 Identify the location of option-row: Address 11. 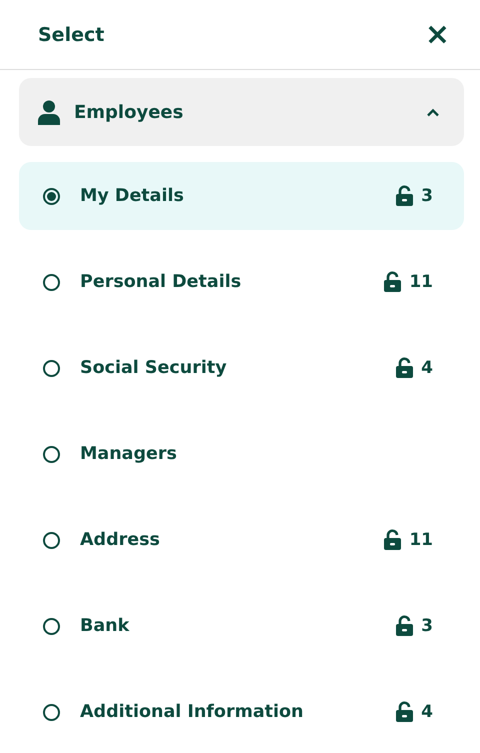
(241, 540).